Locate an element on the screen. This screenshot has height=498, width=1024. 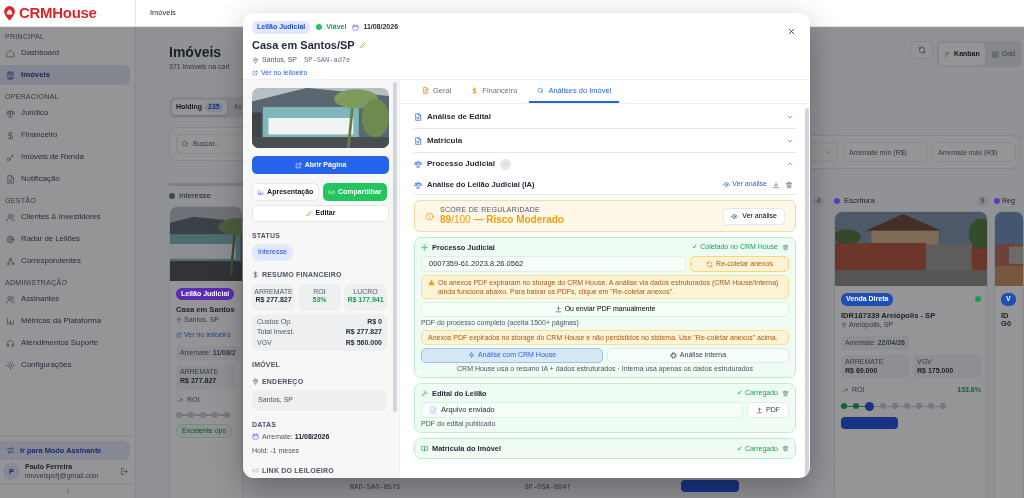
accordion-header: Análise de Edital is located at coordinates (605, 117).